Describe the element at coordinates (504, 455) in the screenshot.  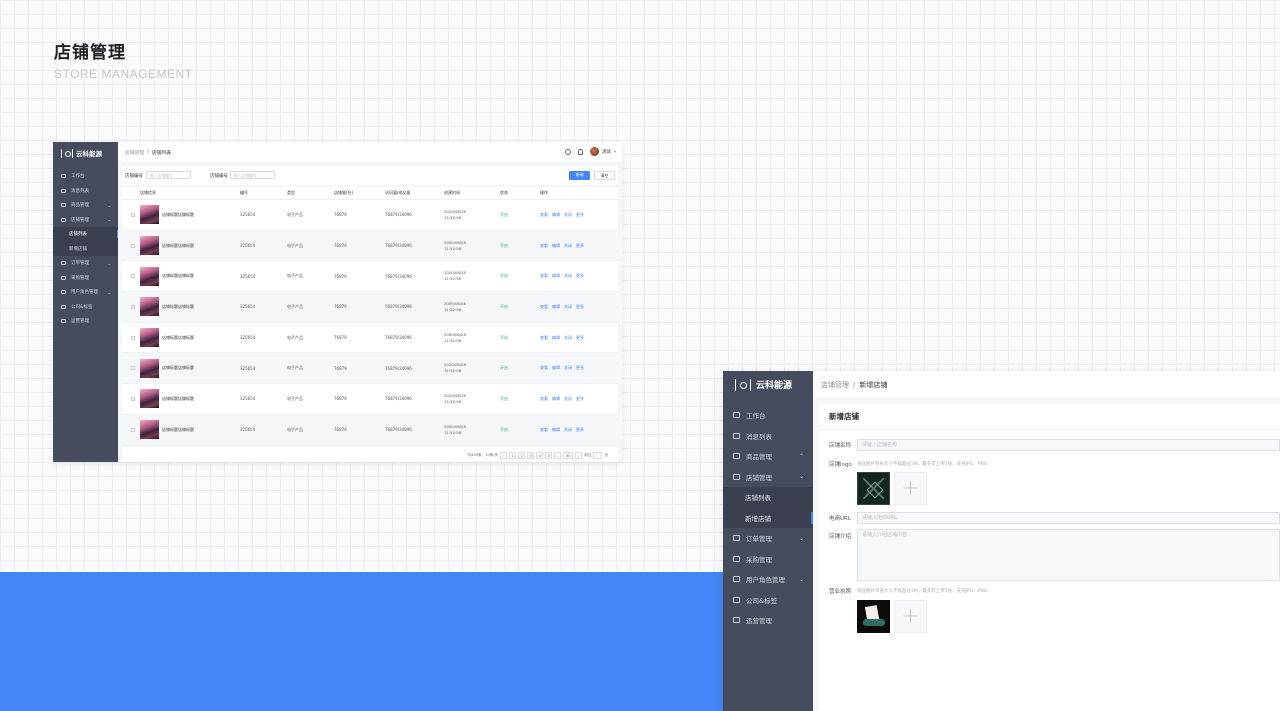
I see `prev-page-button: ‹` at that location.